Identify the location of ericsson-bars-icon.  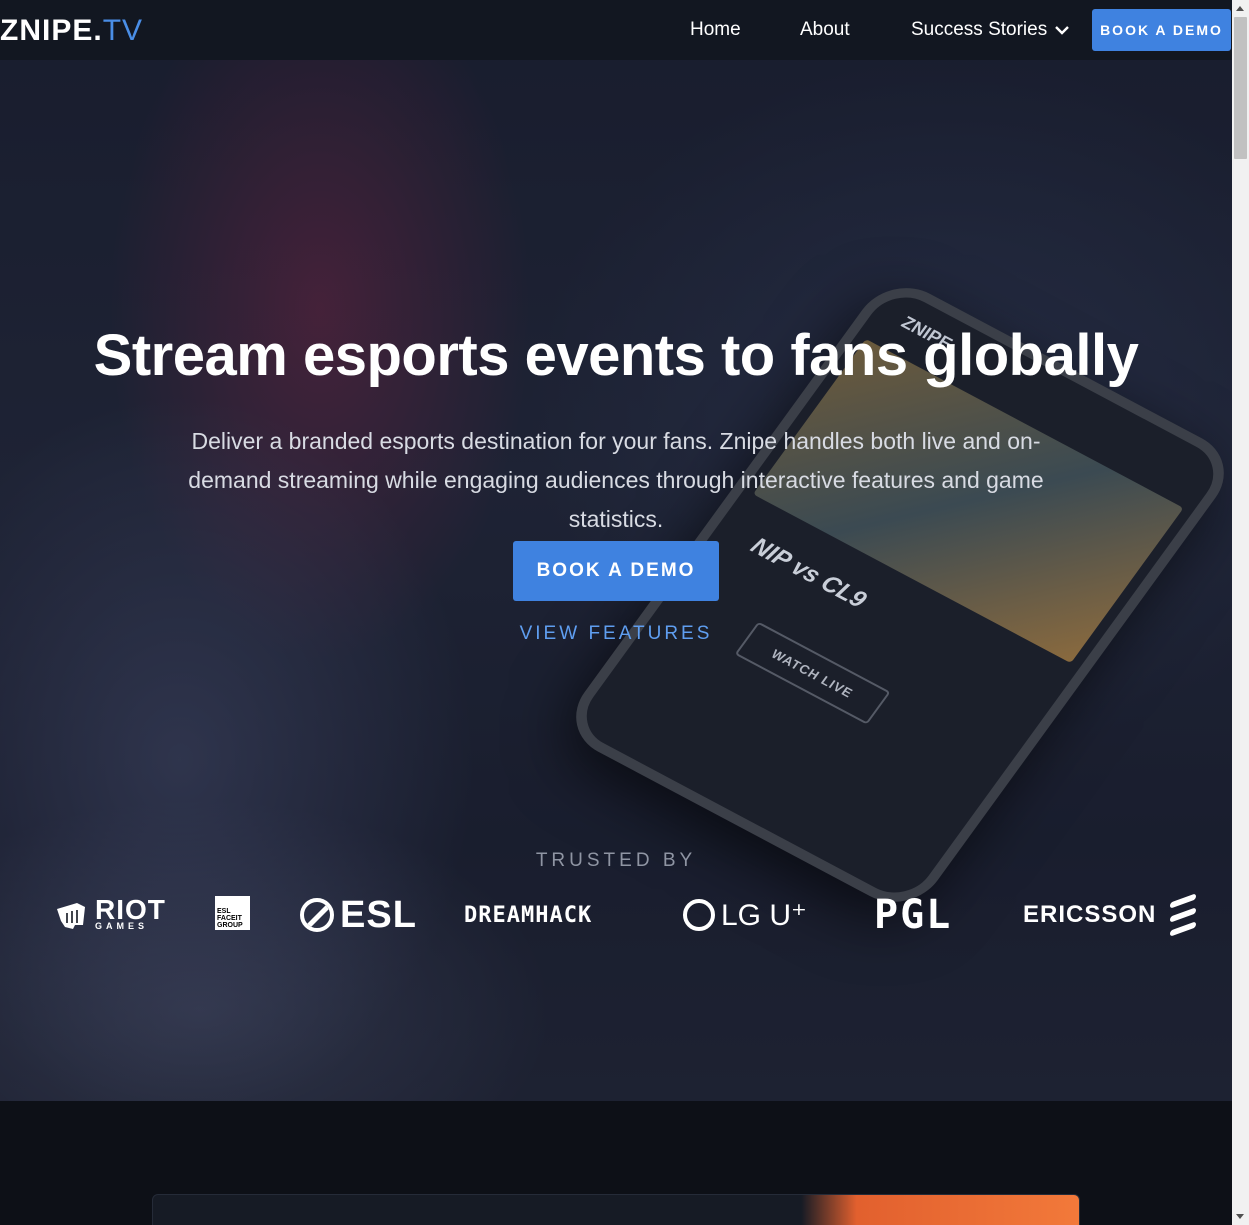
(1183, 915).